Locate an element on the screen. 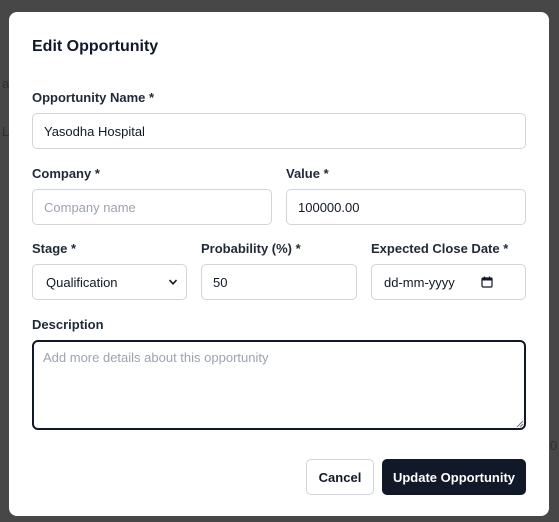 The height and width of the screenshot is (522, 559). value-input is located at coordinates (406, 207).